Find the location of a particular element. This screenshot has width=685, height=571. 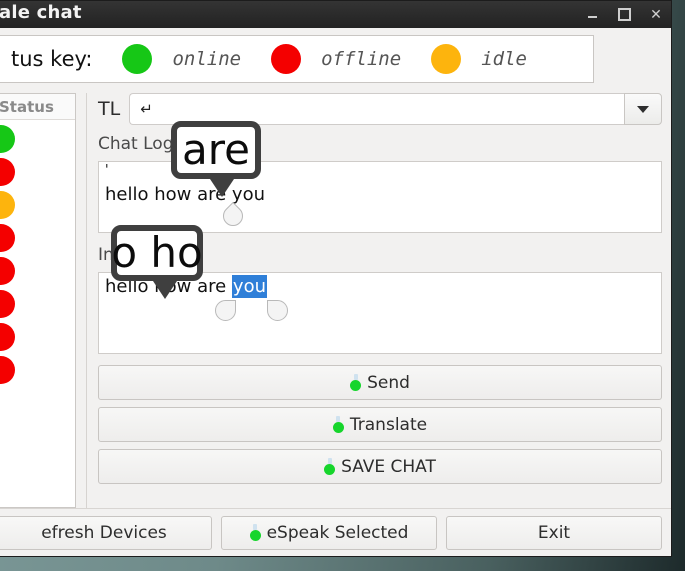

status-key-item-offline: offline is located at coordinates (351, 59).